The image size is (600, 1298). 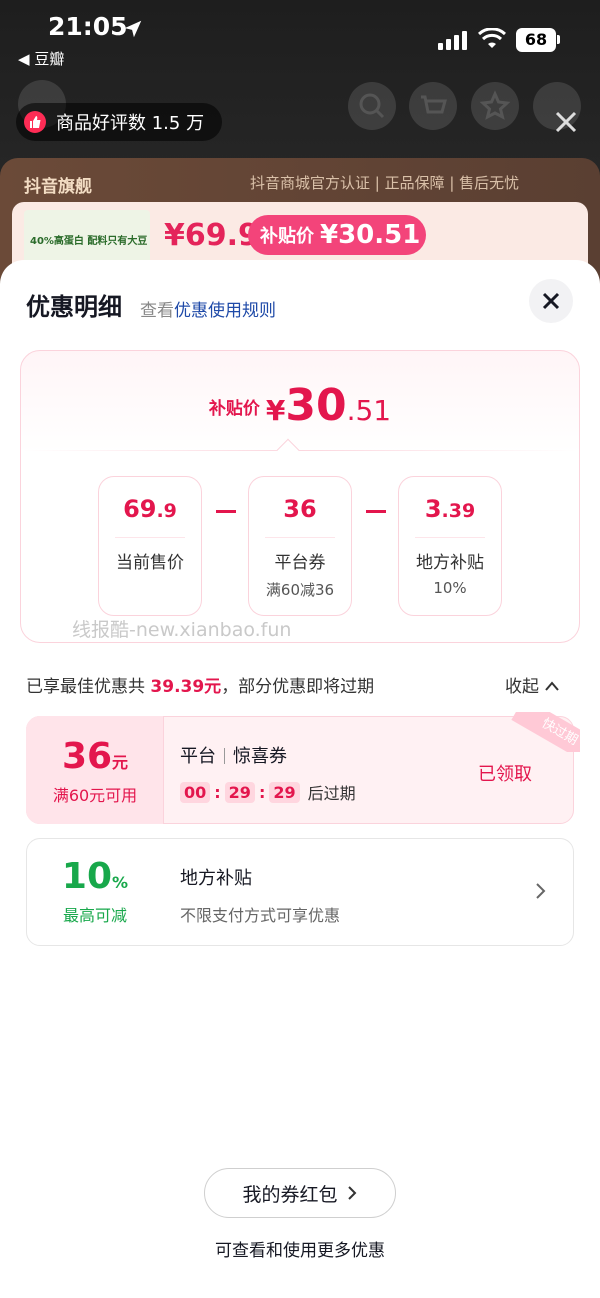 What do you see at coordinates (298, 687) in the screenshot?
I see `summary-suffix: ，部分优惠即将过期` at bounding box center [298, 687].